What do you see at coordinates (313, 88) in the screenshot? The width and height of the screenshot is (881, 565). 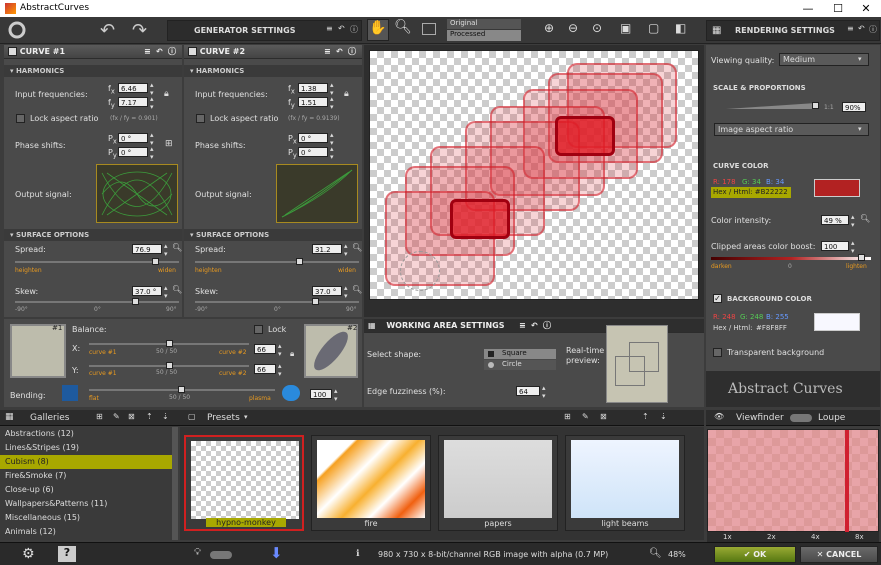 I see `fx-input: 1.38` at bounding box center [313, 88].